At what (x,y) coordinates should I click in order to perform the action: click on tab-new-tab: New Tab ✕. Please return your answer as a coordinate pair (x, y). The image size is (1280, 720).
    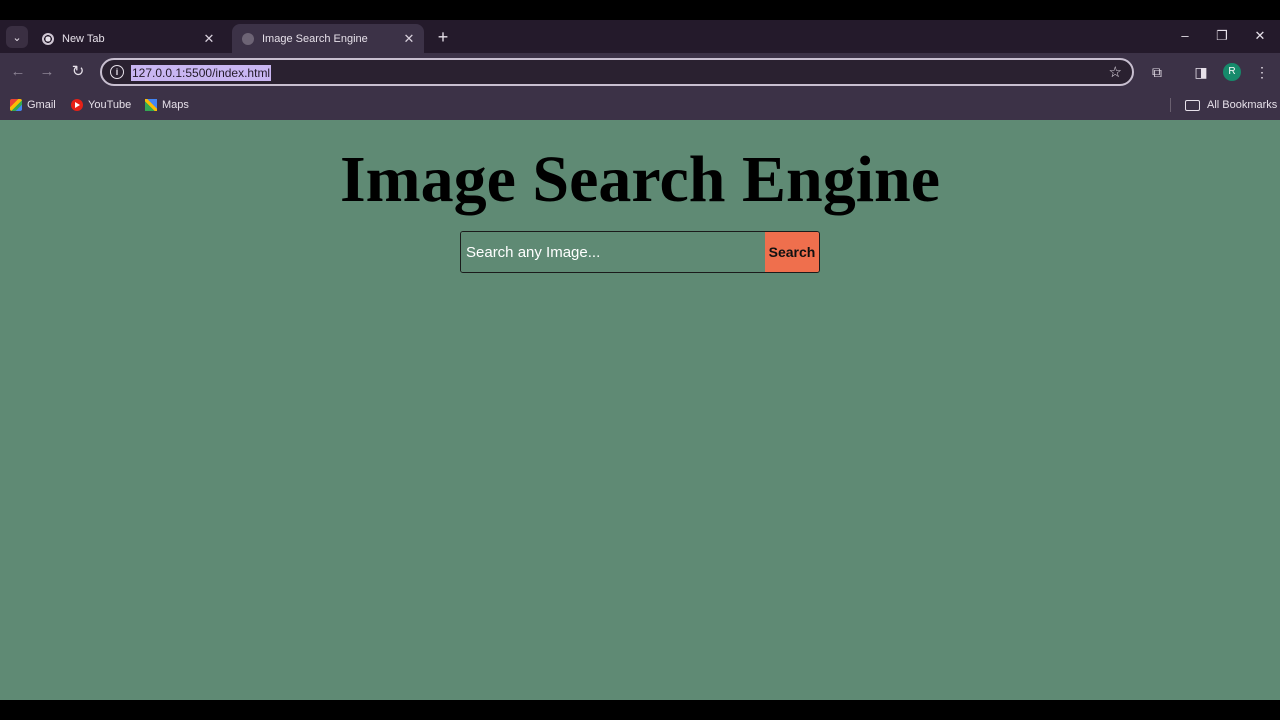
    Looking at the image, I should click on (128, 38).